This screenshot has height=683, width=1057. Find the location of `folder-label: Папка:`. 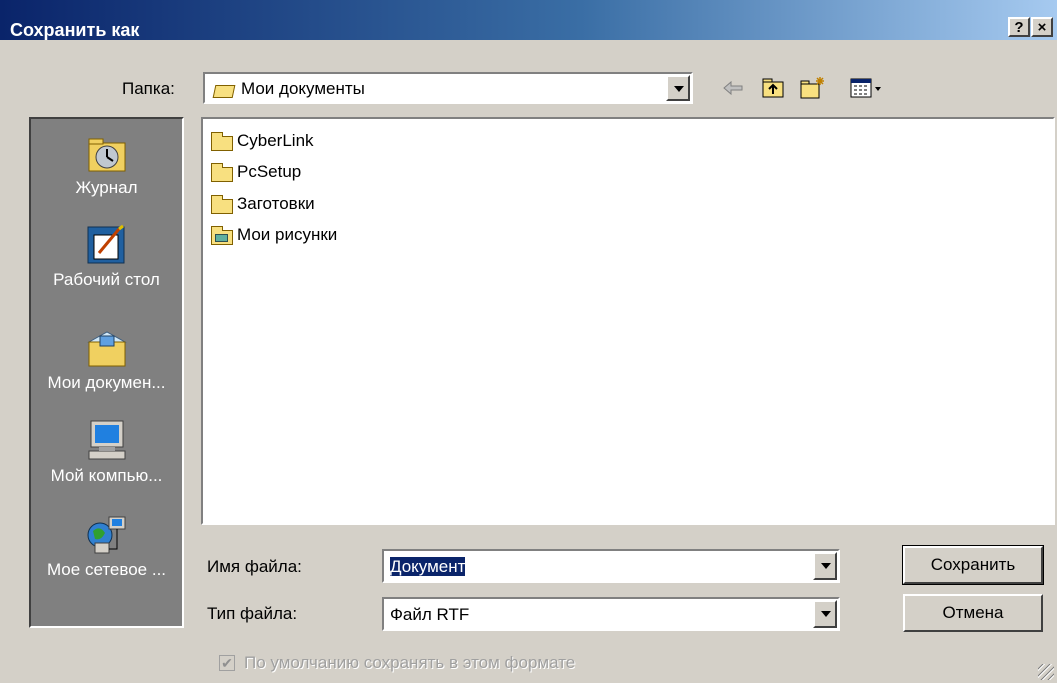

folder-label: Папка: is located at coordinates (148, 88).